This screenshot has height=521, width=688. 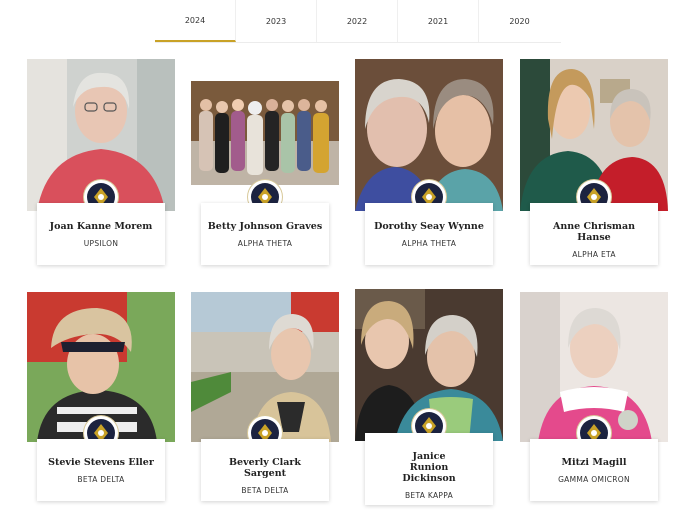 I want to click on member-chapter: ALPHA ETA, so click(x=594, y=254).